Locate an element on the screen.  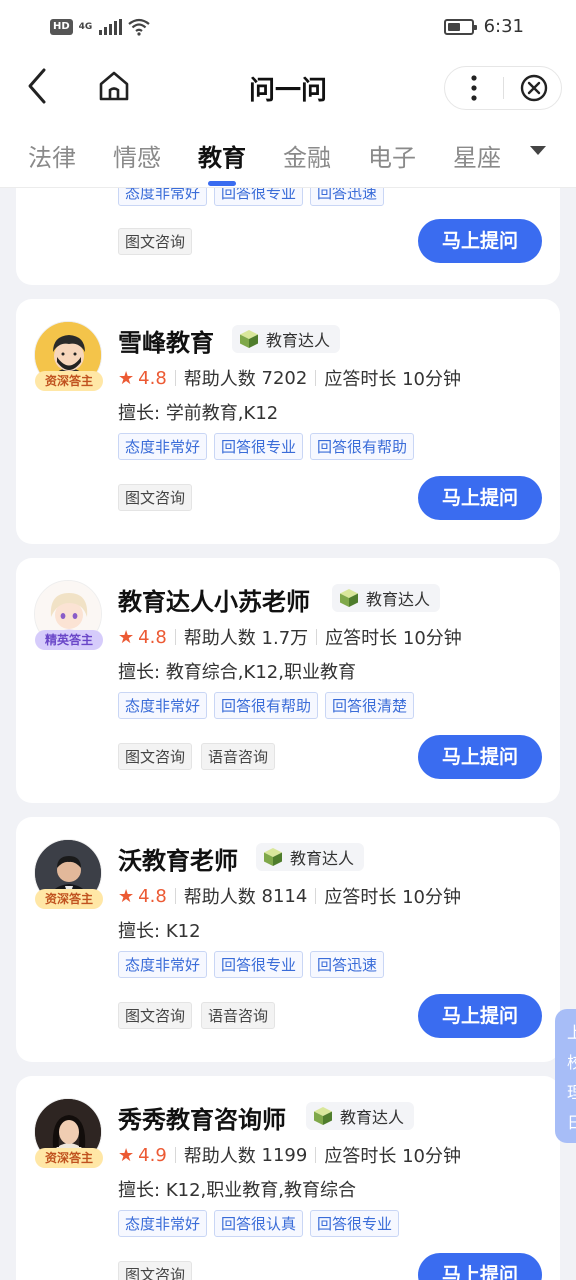
avatar: 精英答主 is located at coordinates (69, 617).